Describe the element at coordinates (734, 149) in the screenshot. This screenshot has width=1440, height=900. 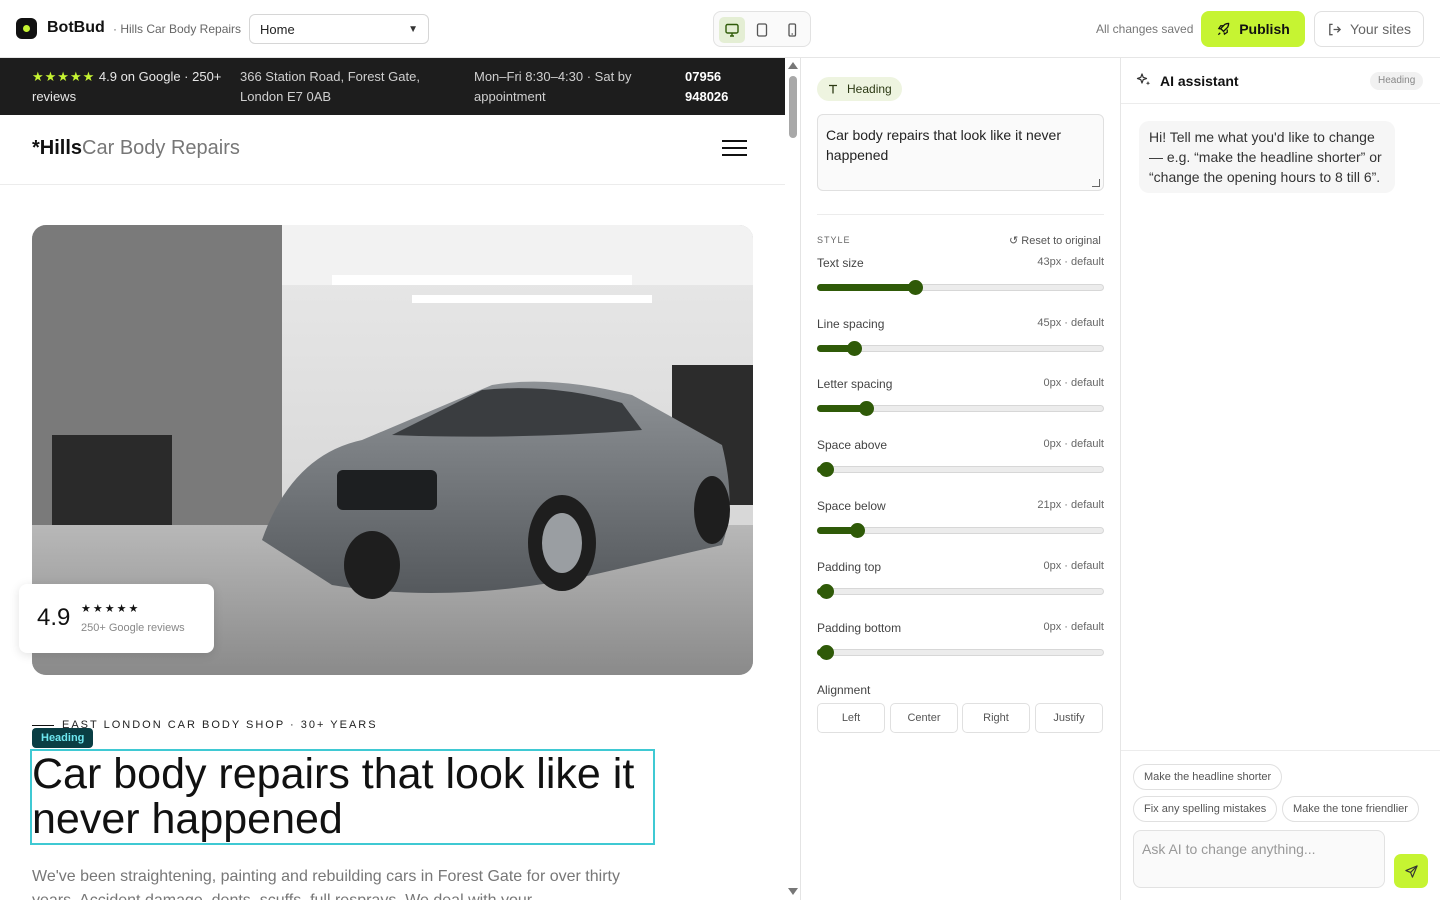
I see `hamburger-menu-icon` at that location.